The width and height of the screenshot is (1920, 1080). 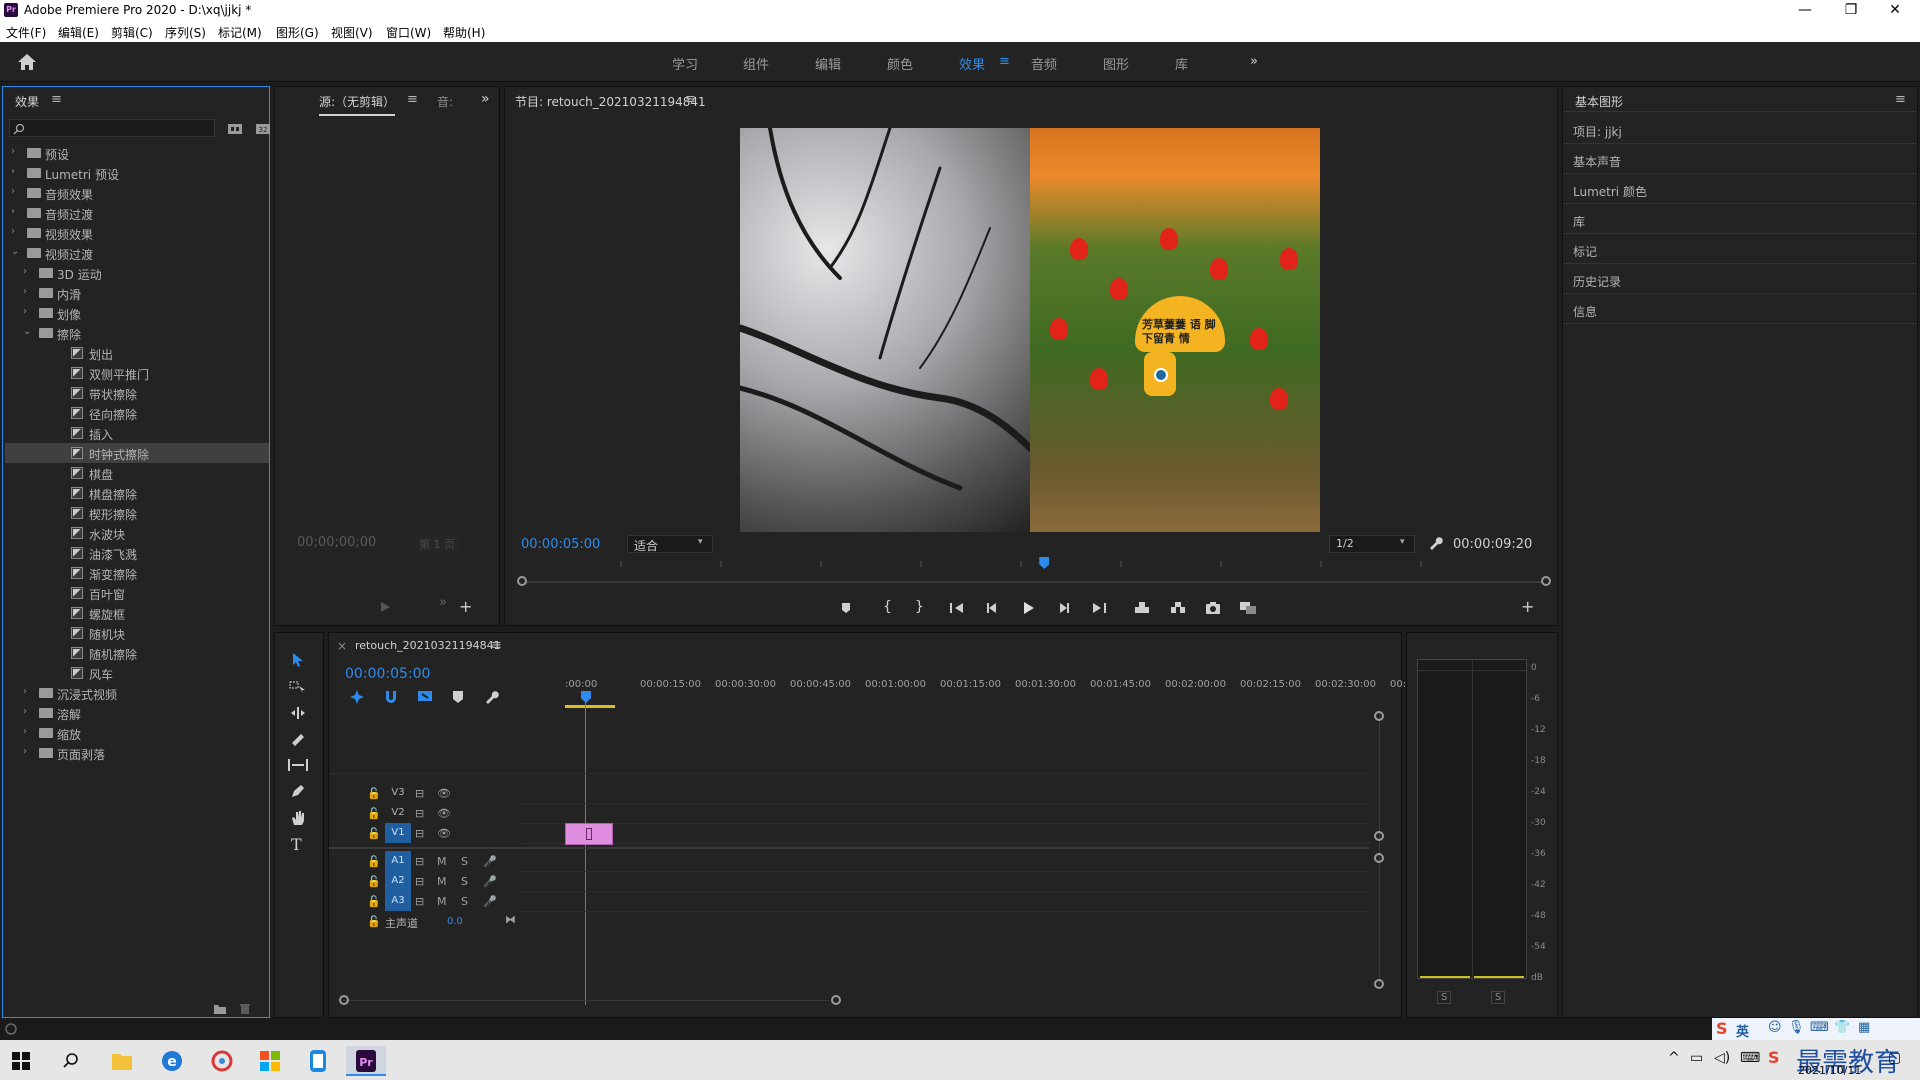 What do you see at coordinates (1213, 608) in the screenshot?
I see `camera-icon` at bounding box center [1213, 608].